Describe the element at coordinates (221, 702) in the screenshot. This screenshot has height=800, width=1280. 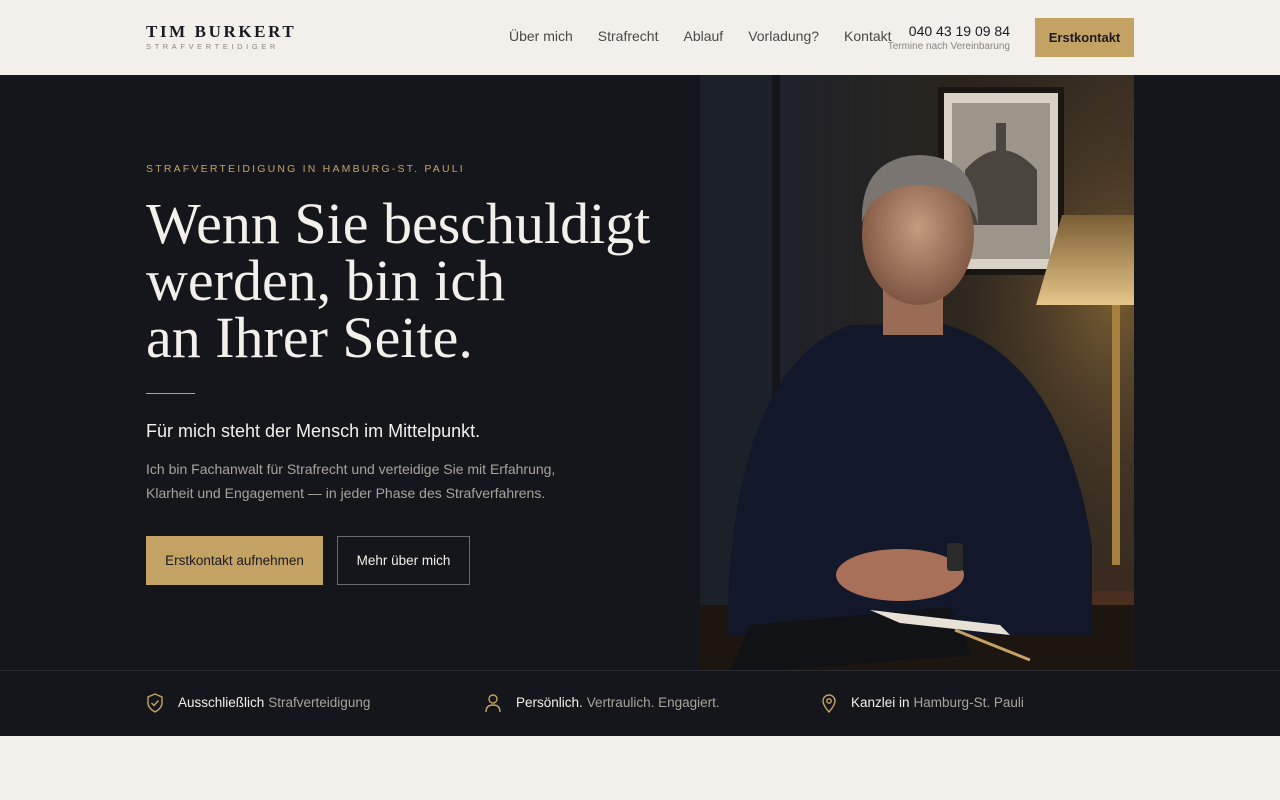
I see `feature-strong: Ausschließlich` at that location.